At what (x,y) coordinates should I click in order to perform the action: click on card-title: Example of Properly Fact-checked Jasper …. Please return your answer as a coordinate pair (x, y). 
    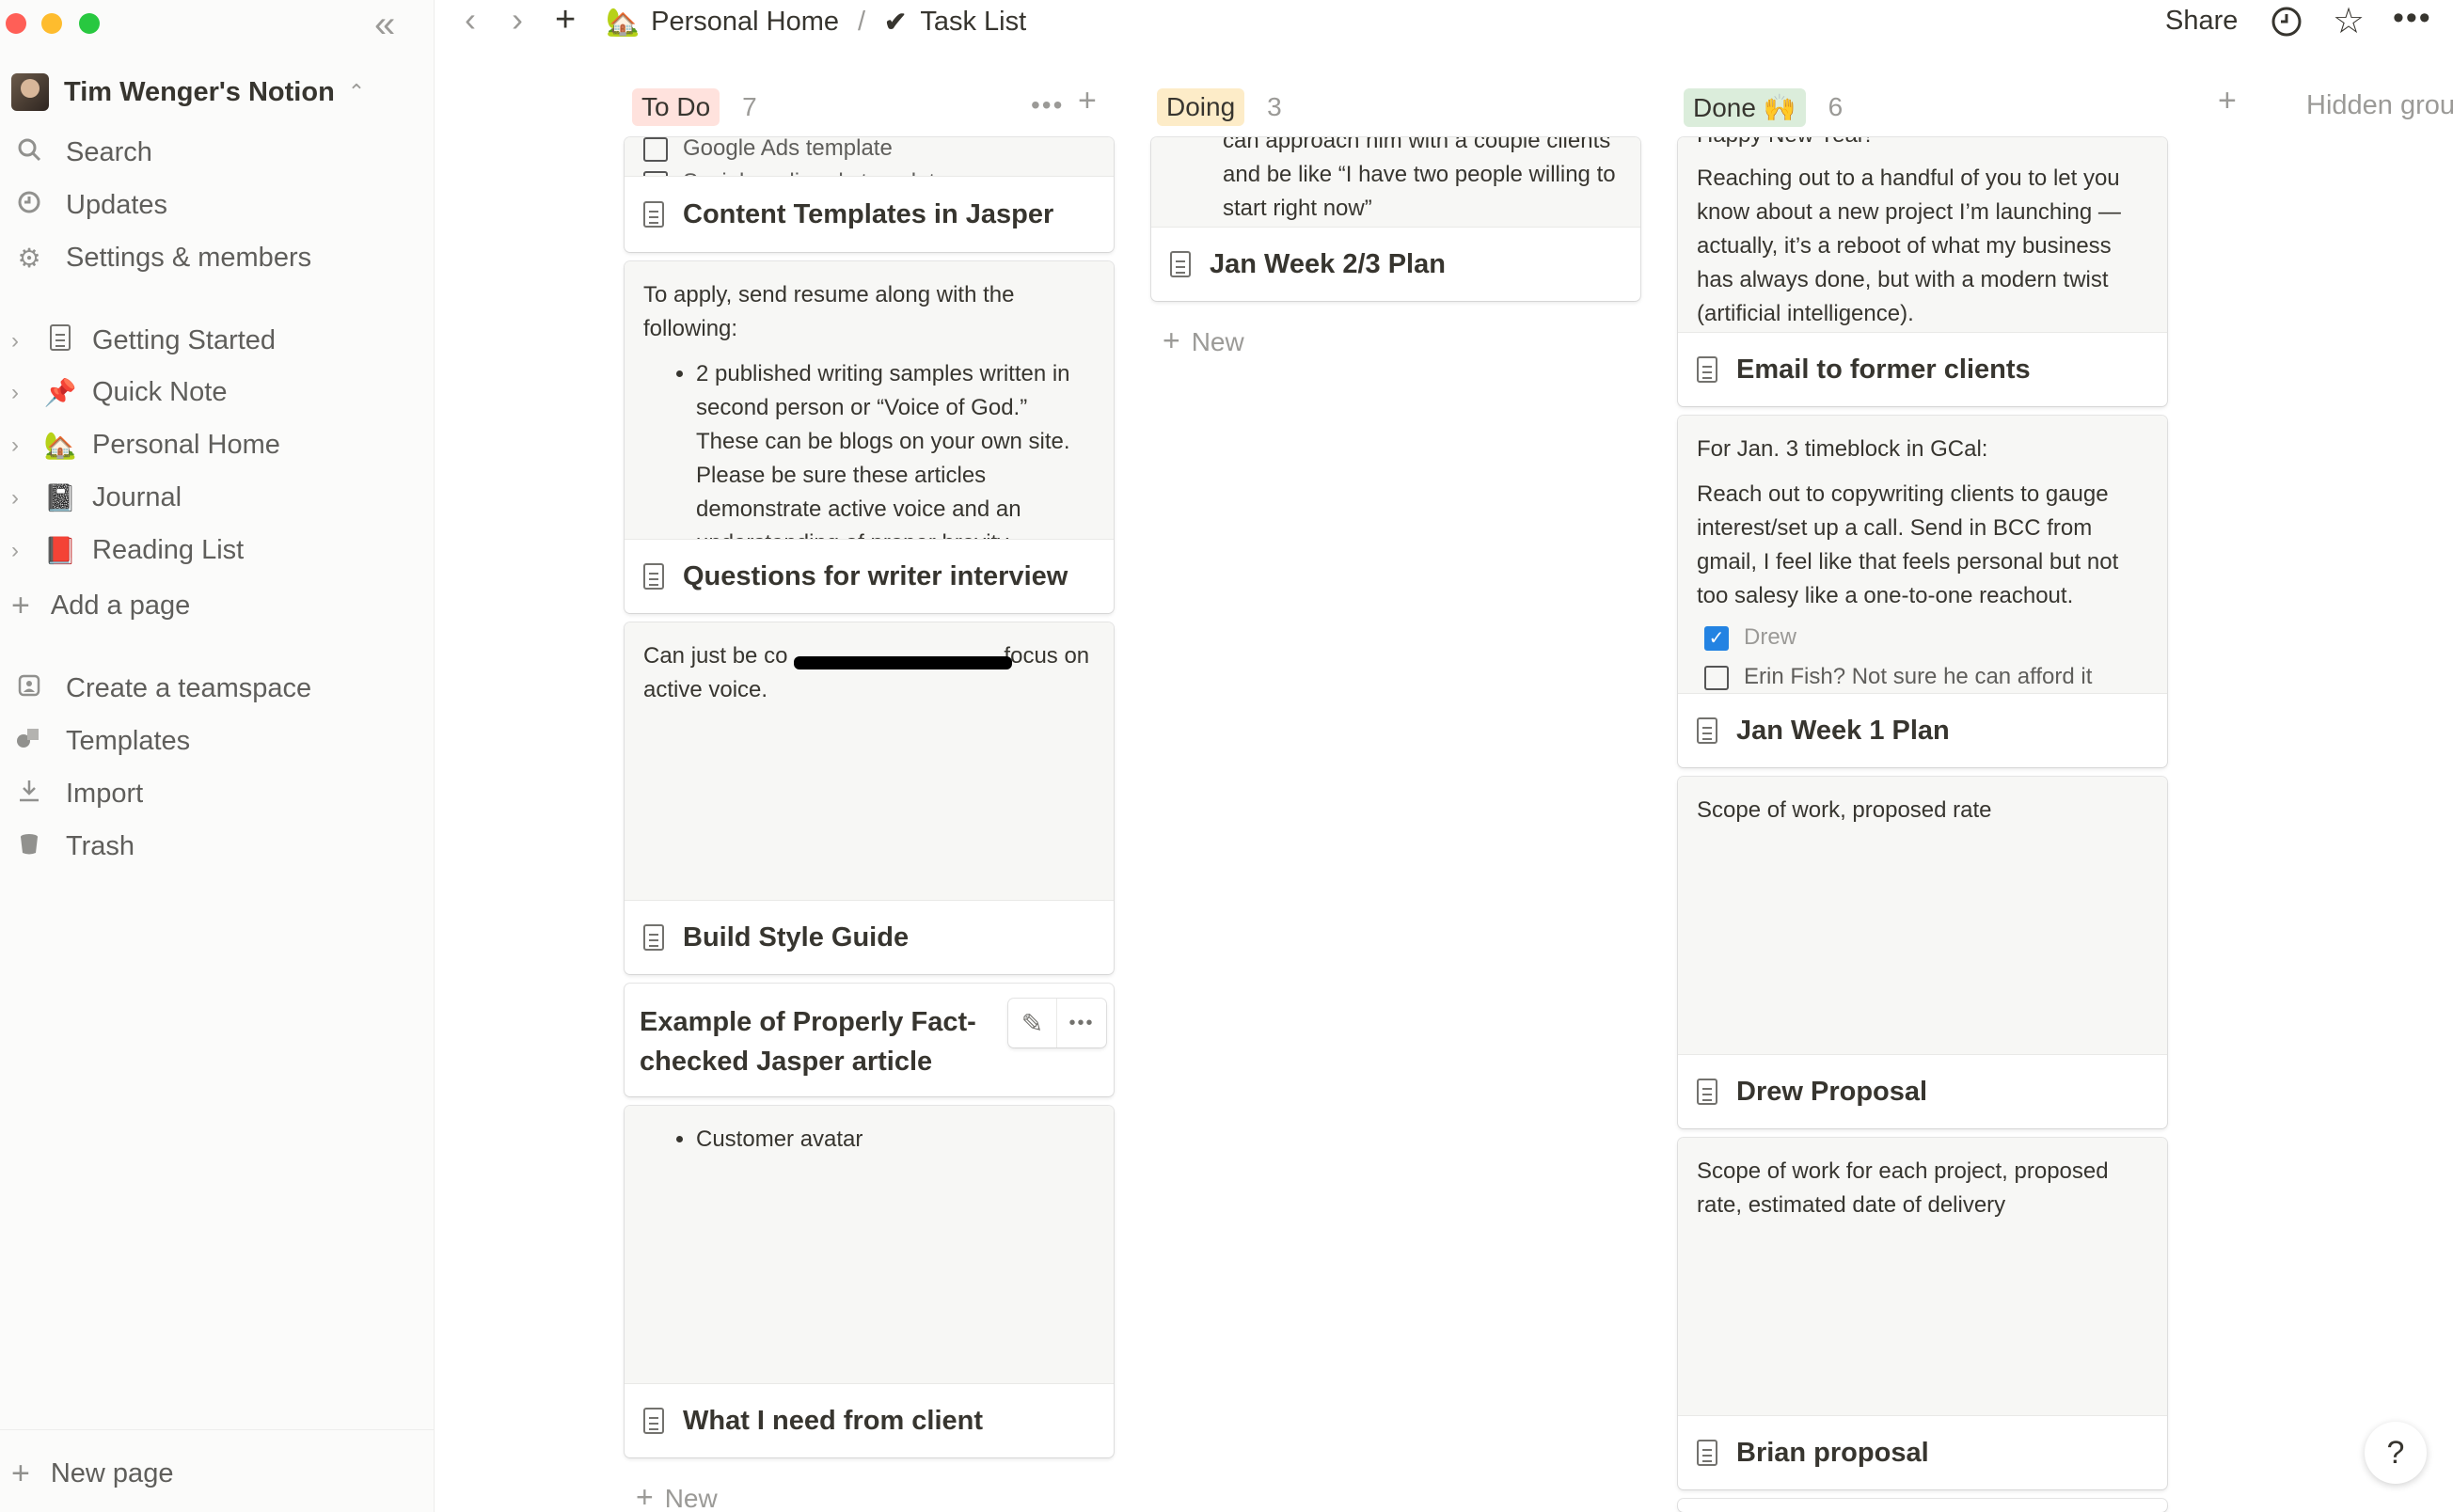
    Looking at the image, I should click on (823, 1041).